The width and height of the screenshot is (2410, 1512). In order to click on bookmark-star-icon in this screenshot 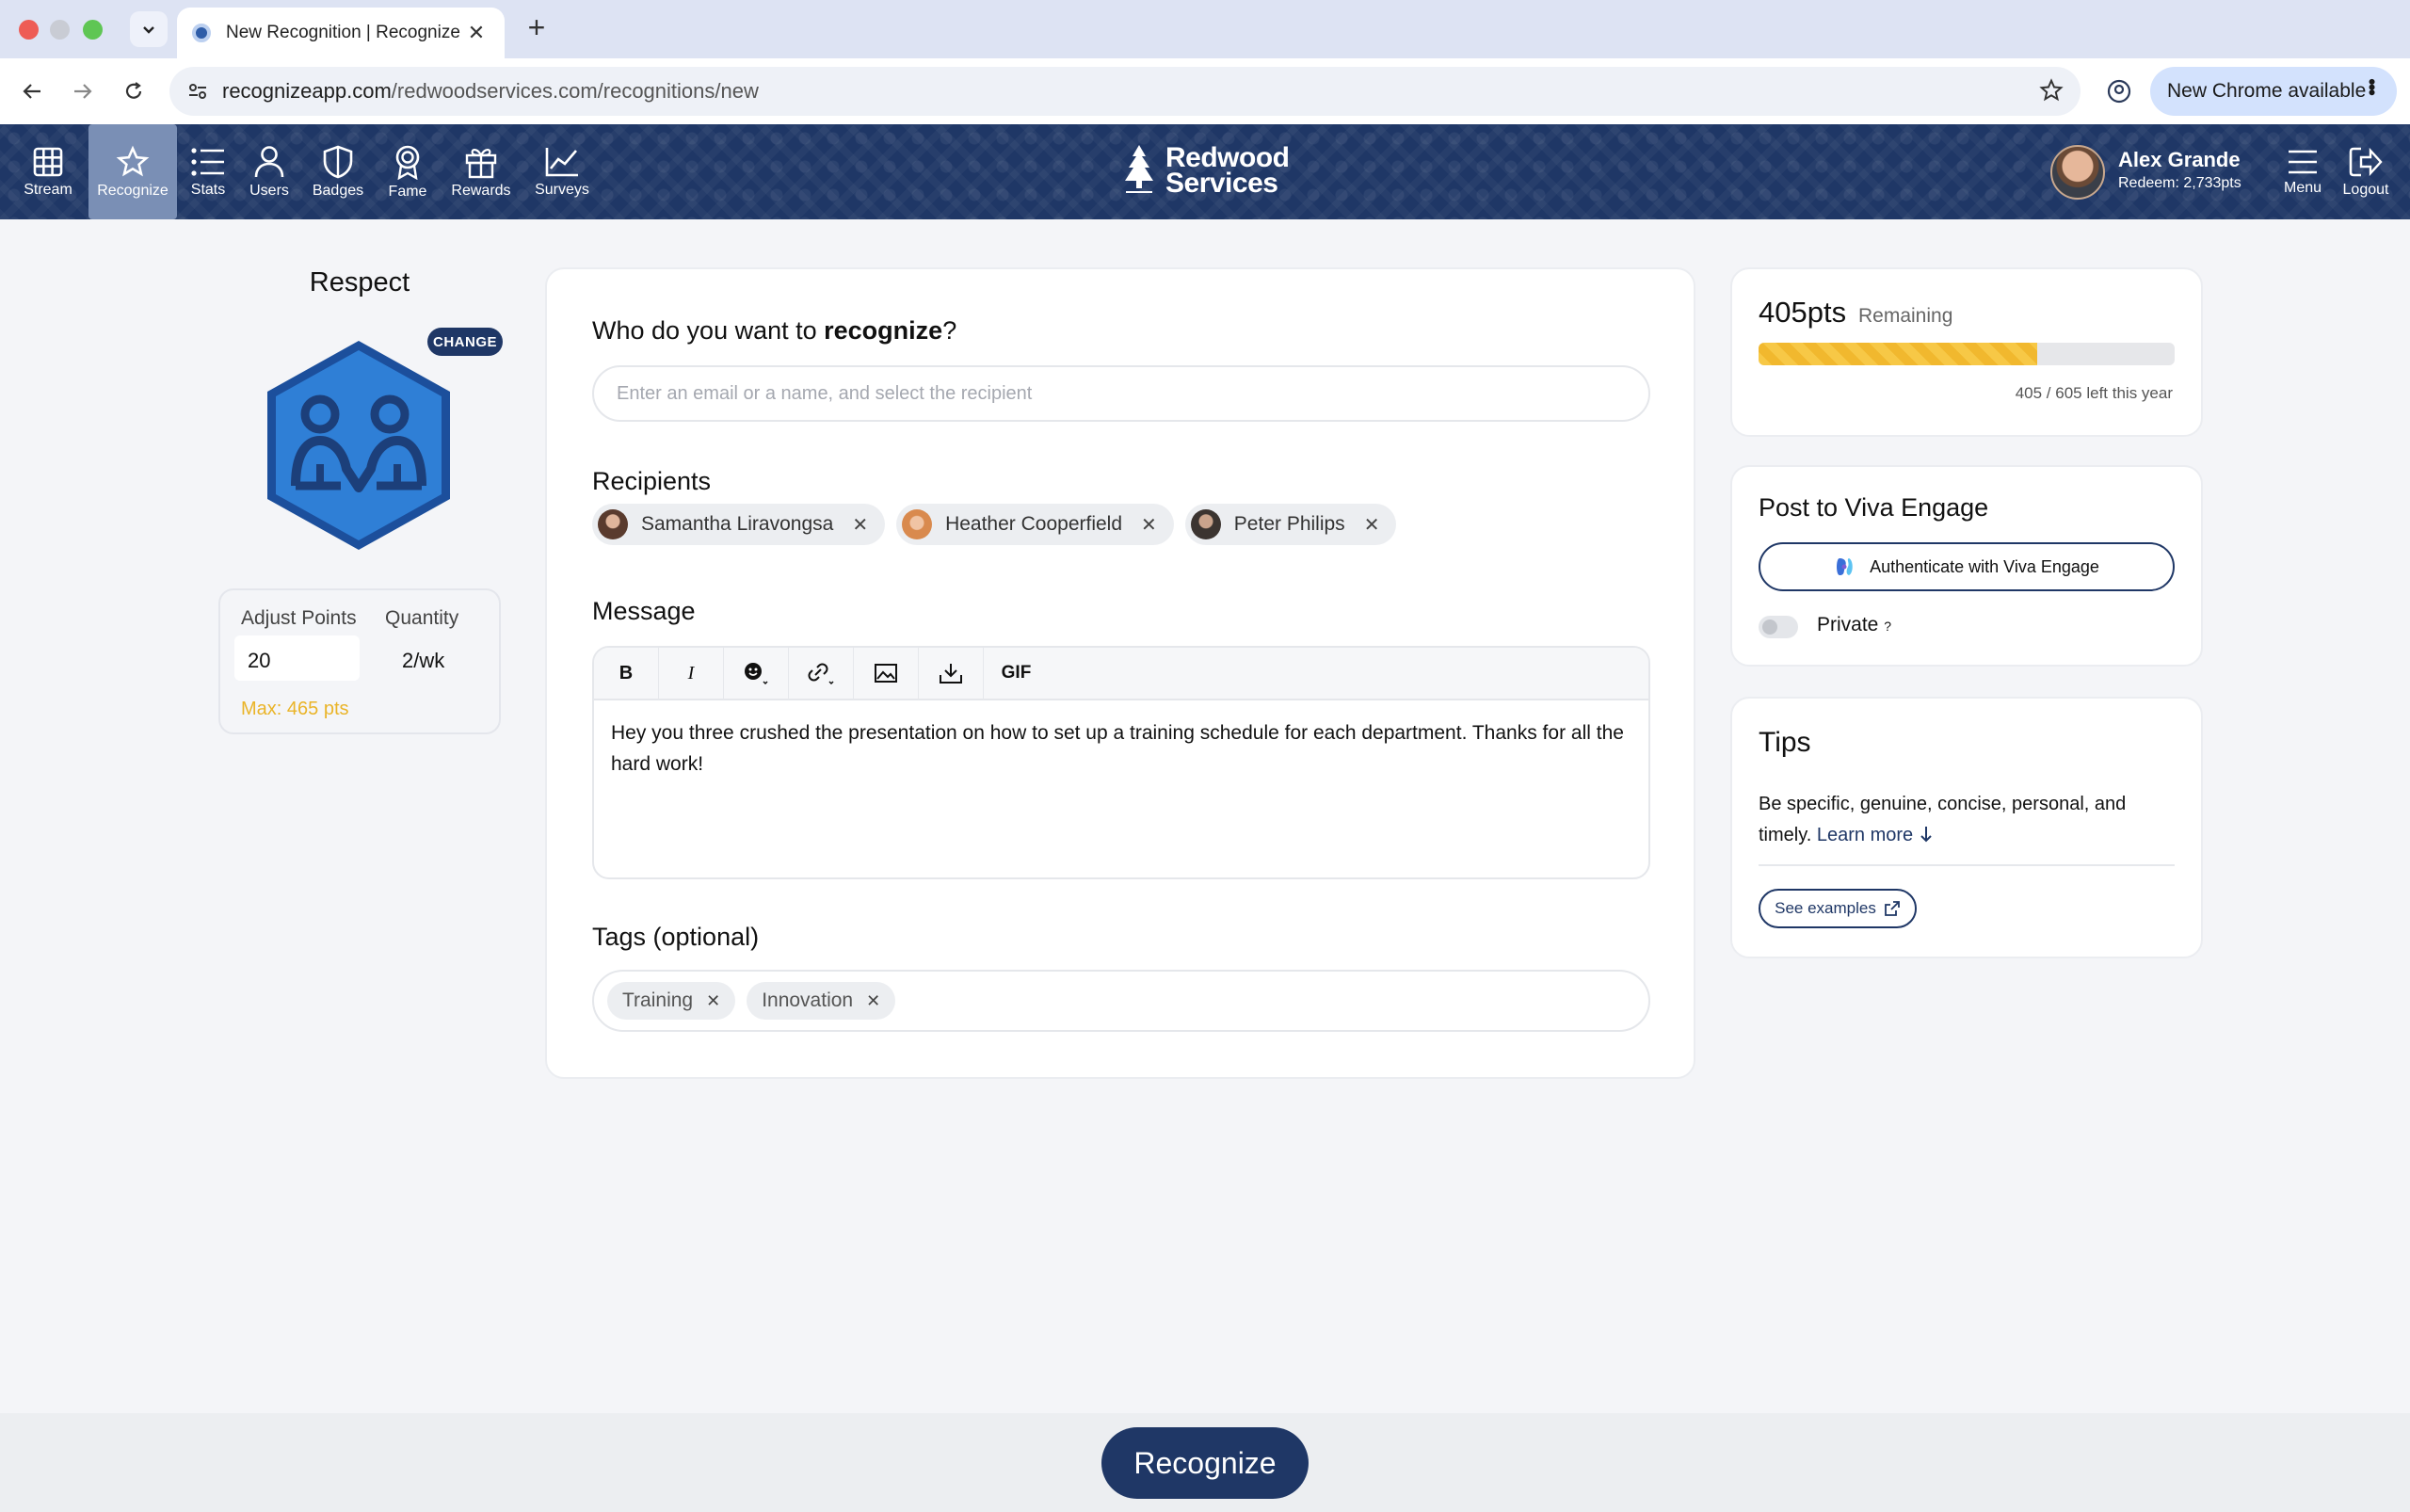, I will do `click(2051, 92)`.